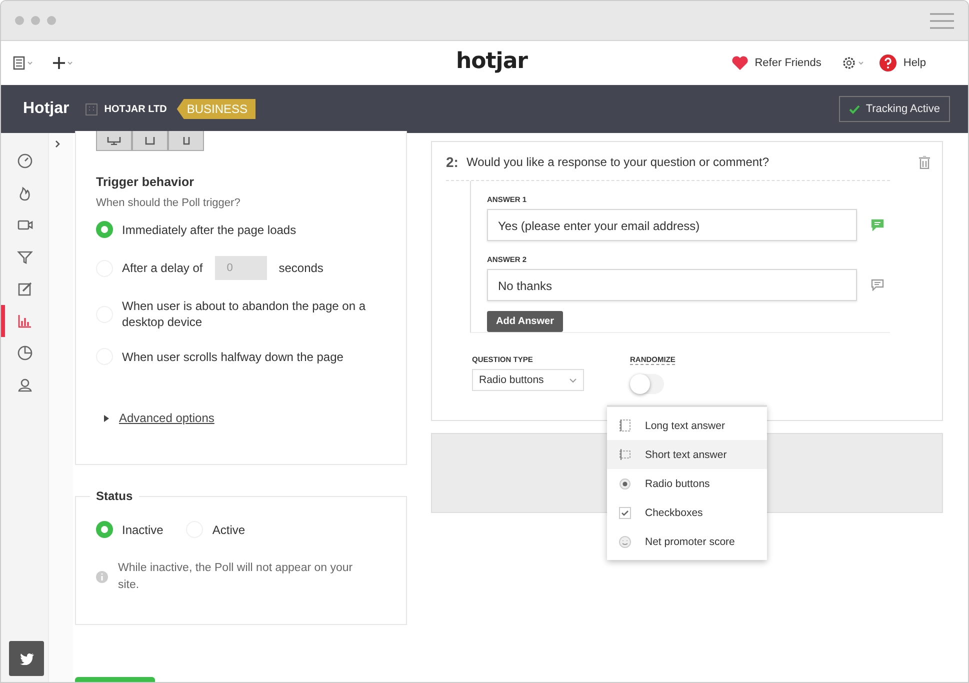  What do you see at coordinates (236, 577) in the screenshot?
I see `status-note: While inactive, the Poll will not appear on your site.` at bounding box center [236, 577].